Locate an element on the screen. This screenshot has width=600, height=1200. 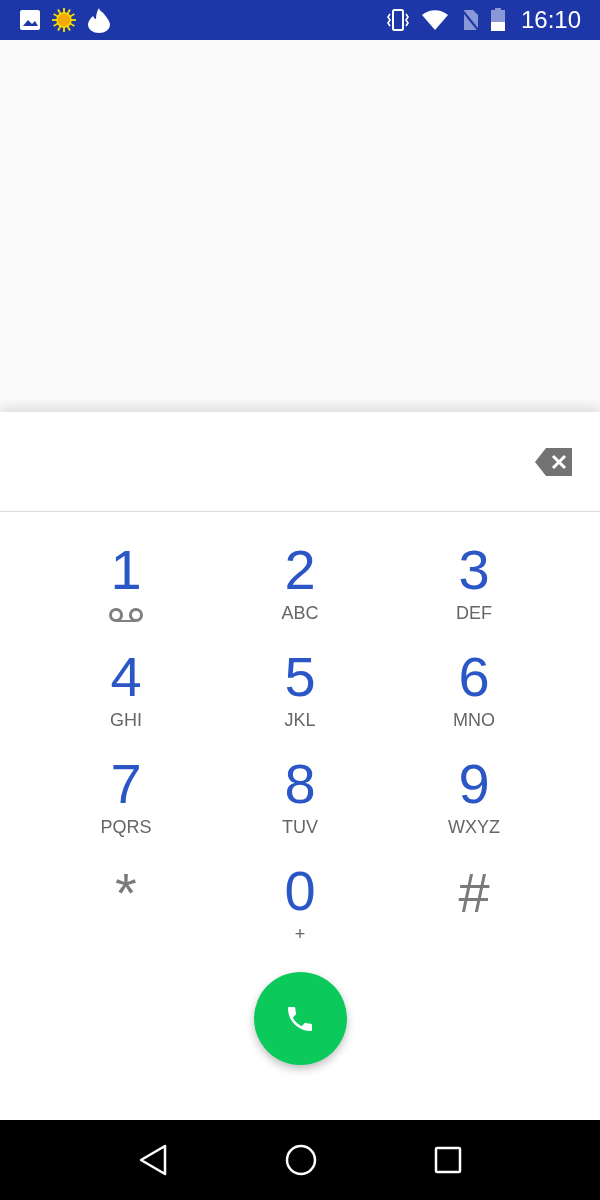
recents-icon is located at coordinates (447, 1160).